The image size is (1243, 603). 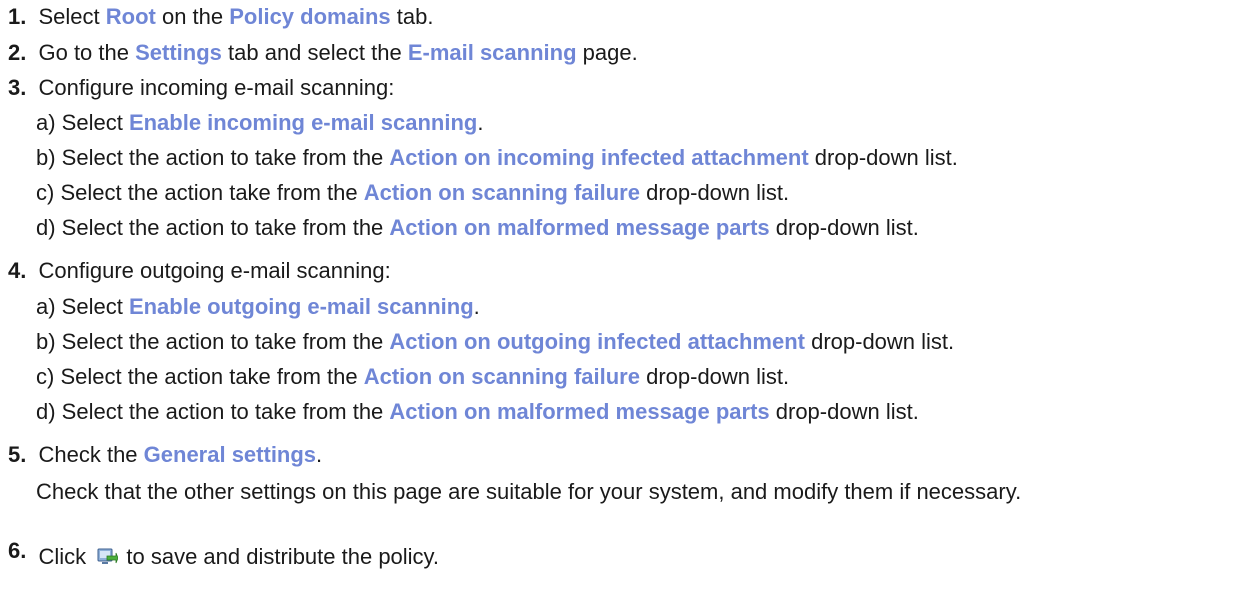 What do you see at coordinates (310, 16) in the screenshot?
I see `ui-term-policy-domains: Policy domains` at bounding box center [310, 16].